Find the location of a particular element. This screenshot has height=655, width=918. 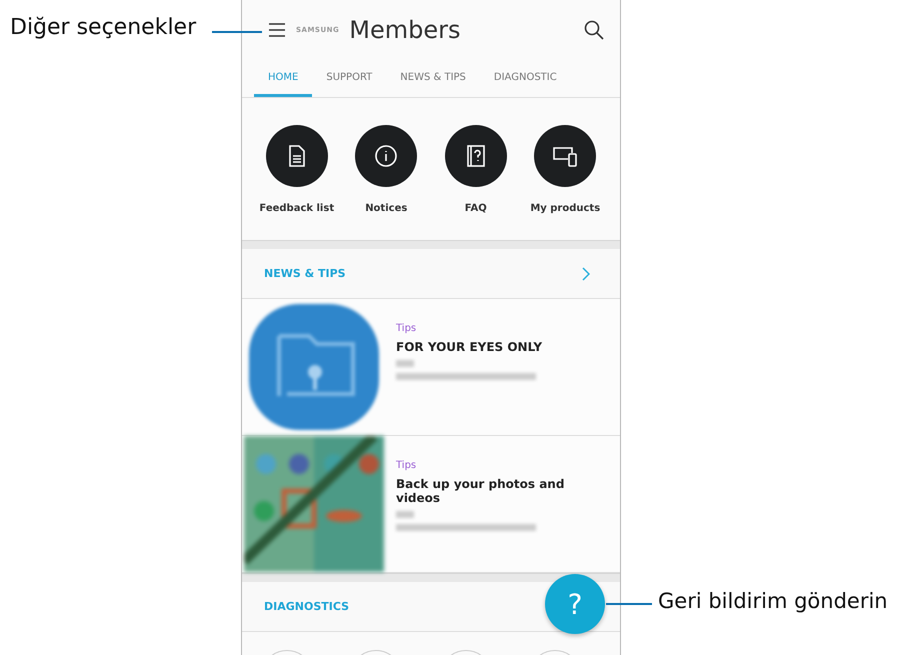

callout-label: Geri bildirim gönderin is located at coordinates (773, 601).